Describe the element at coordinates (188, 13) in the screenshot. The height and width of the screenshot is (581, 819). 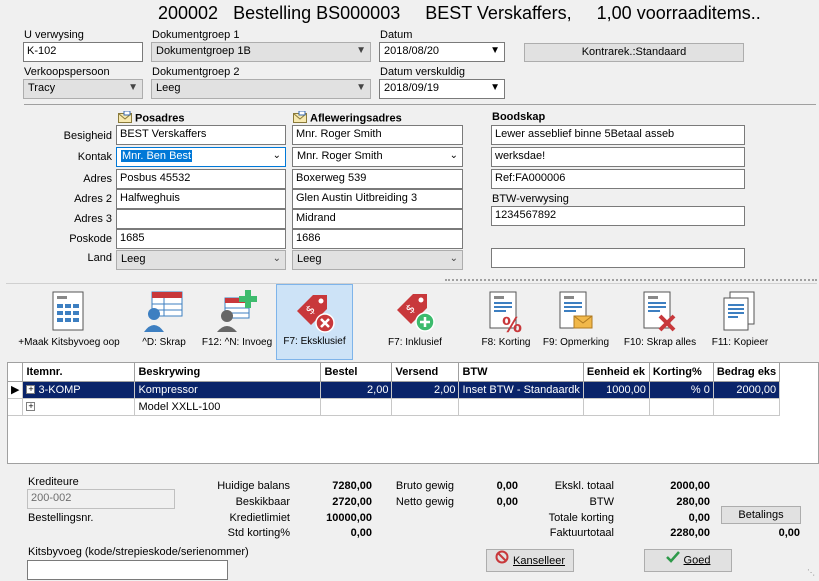
I see `document-number: 200002` at that location.